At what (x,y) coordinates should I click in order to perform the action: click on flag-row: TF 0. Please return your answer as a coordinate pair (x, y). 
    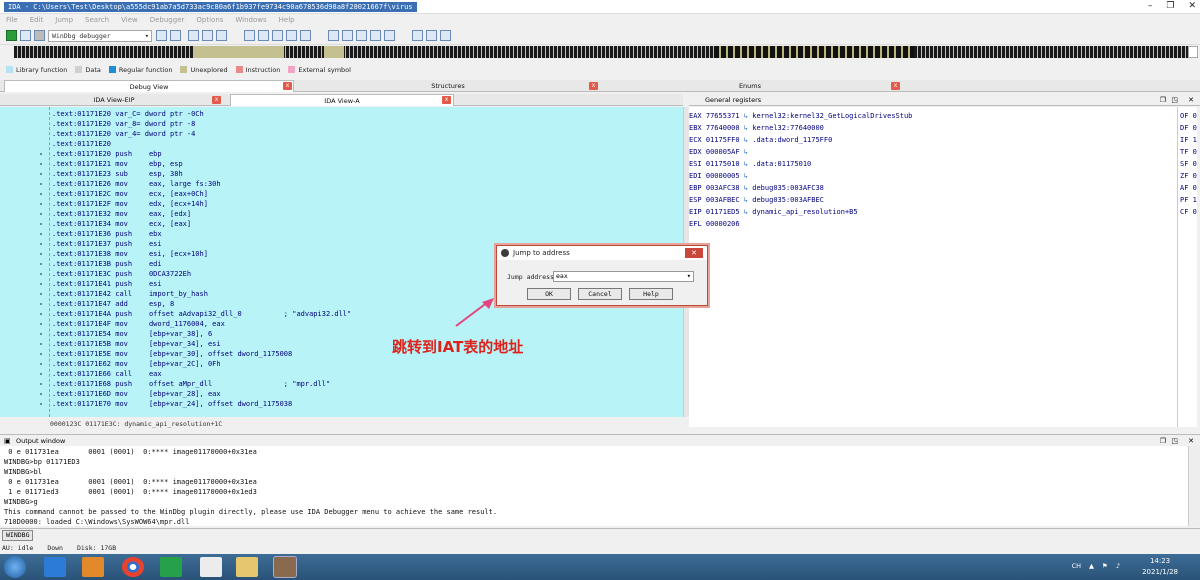
    Looking at the image, I should click on (1188, 152).